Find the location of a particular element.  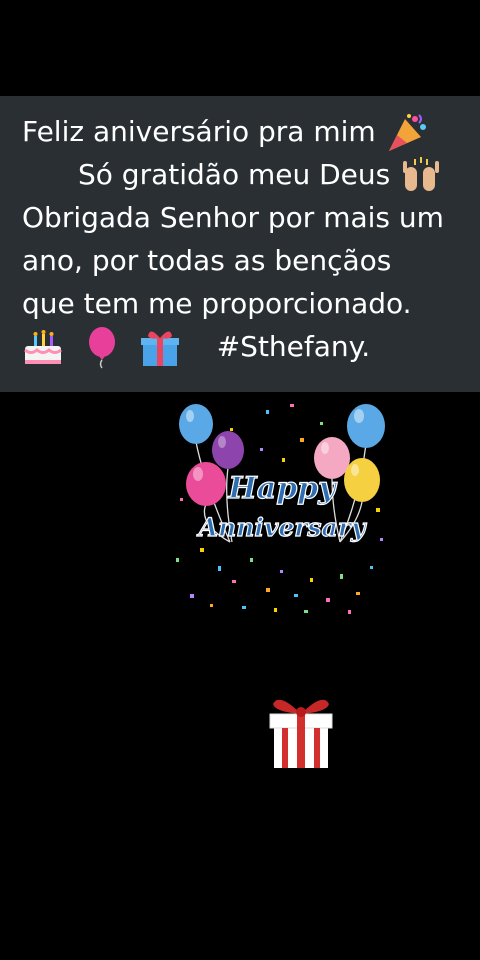

card-word-happy: Happy is located at coordinates (282, 488).